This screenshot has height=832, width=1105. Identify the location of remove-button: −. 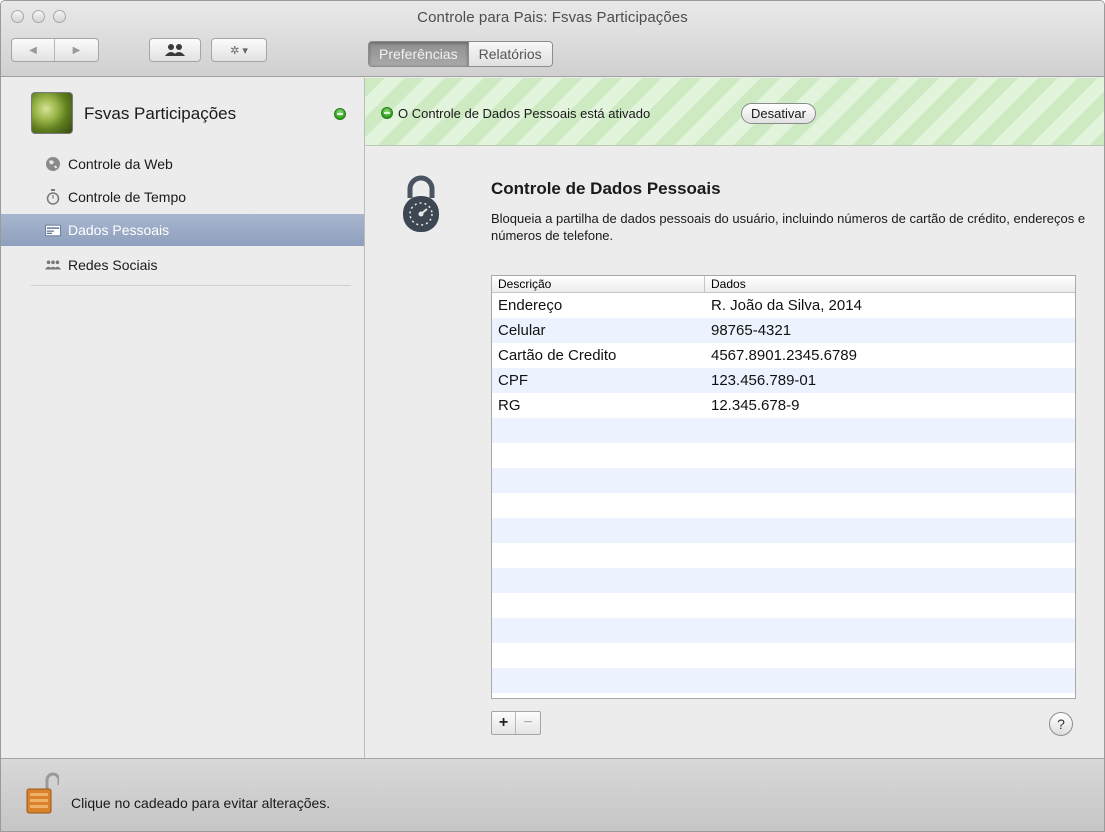
(528, 723).